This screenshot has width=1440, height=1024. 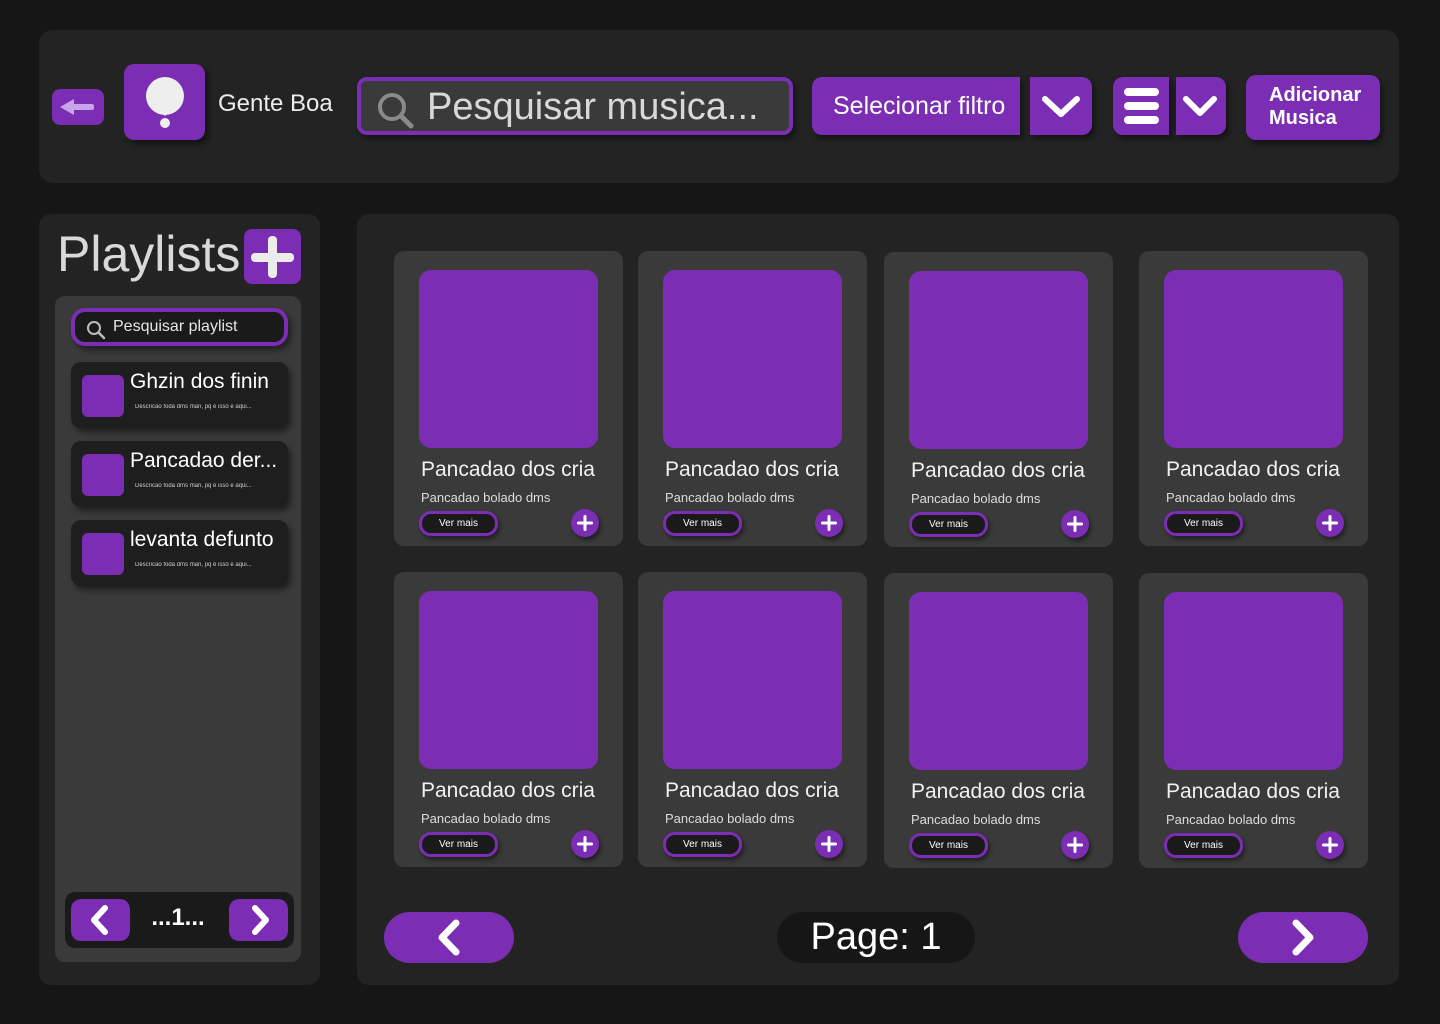 I want to click on prev-page-button, so click(x=449, y=937).